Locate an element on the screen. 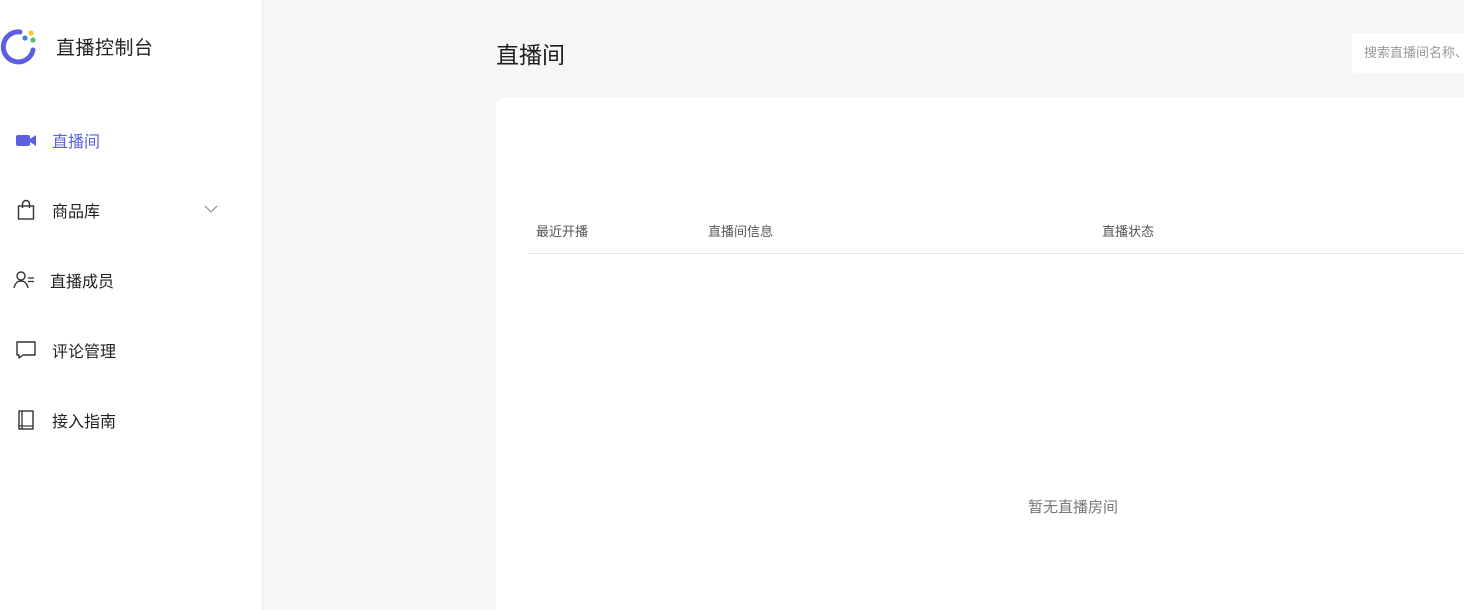 The width and height of the screenshot is (1464, 610). chevron-down-icon is located at coordinates (211, 209).